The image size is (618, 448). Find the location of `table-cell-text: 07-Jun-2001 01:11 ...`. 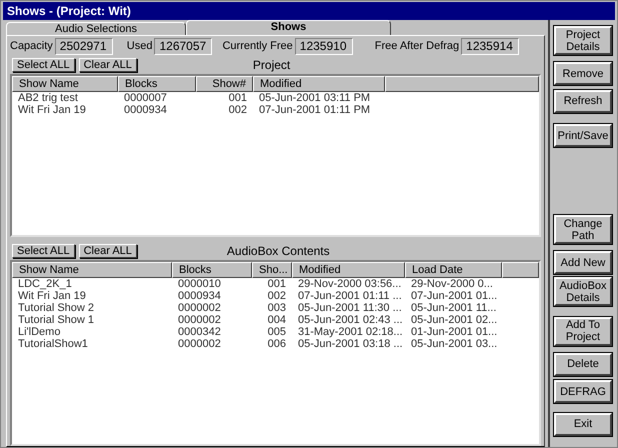

table-cell-text: 07-Jun-2001 01:11 ... is located at coordinates (350, 296).